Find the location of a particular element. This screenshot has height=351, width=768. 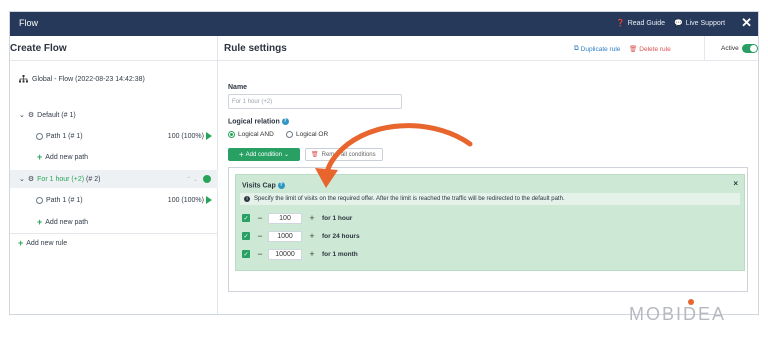

close-icon: ✕ is located at coordinates (746, 22).